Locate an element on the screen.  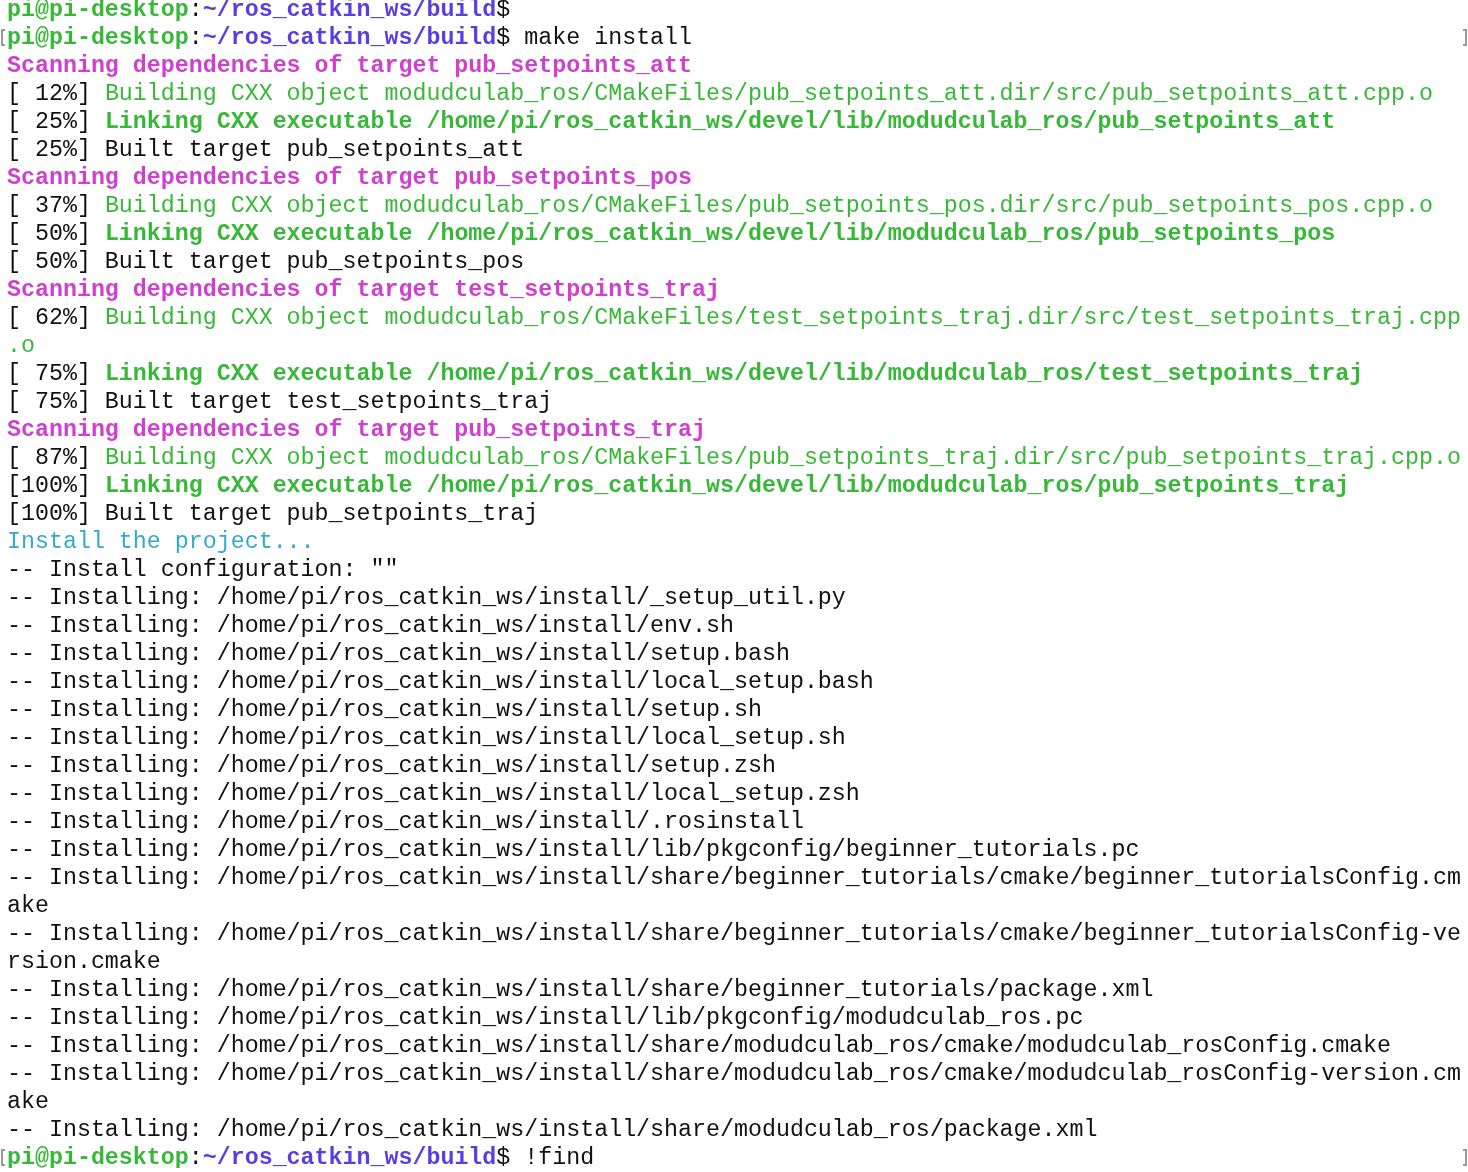
terminal-text: -- Installing: /home/pi/ros_catkin_ws/install/share/modudculab_ros/cmake/modudculab_rosConfig-version.cm is located at coordinates (734, 1074).